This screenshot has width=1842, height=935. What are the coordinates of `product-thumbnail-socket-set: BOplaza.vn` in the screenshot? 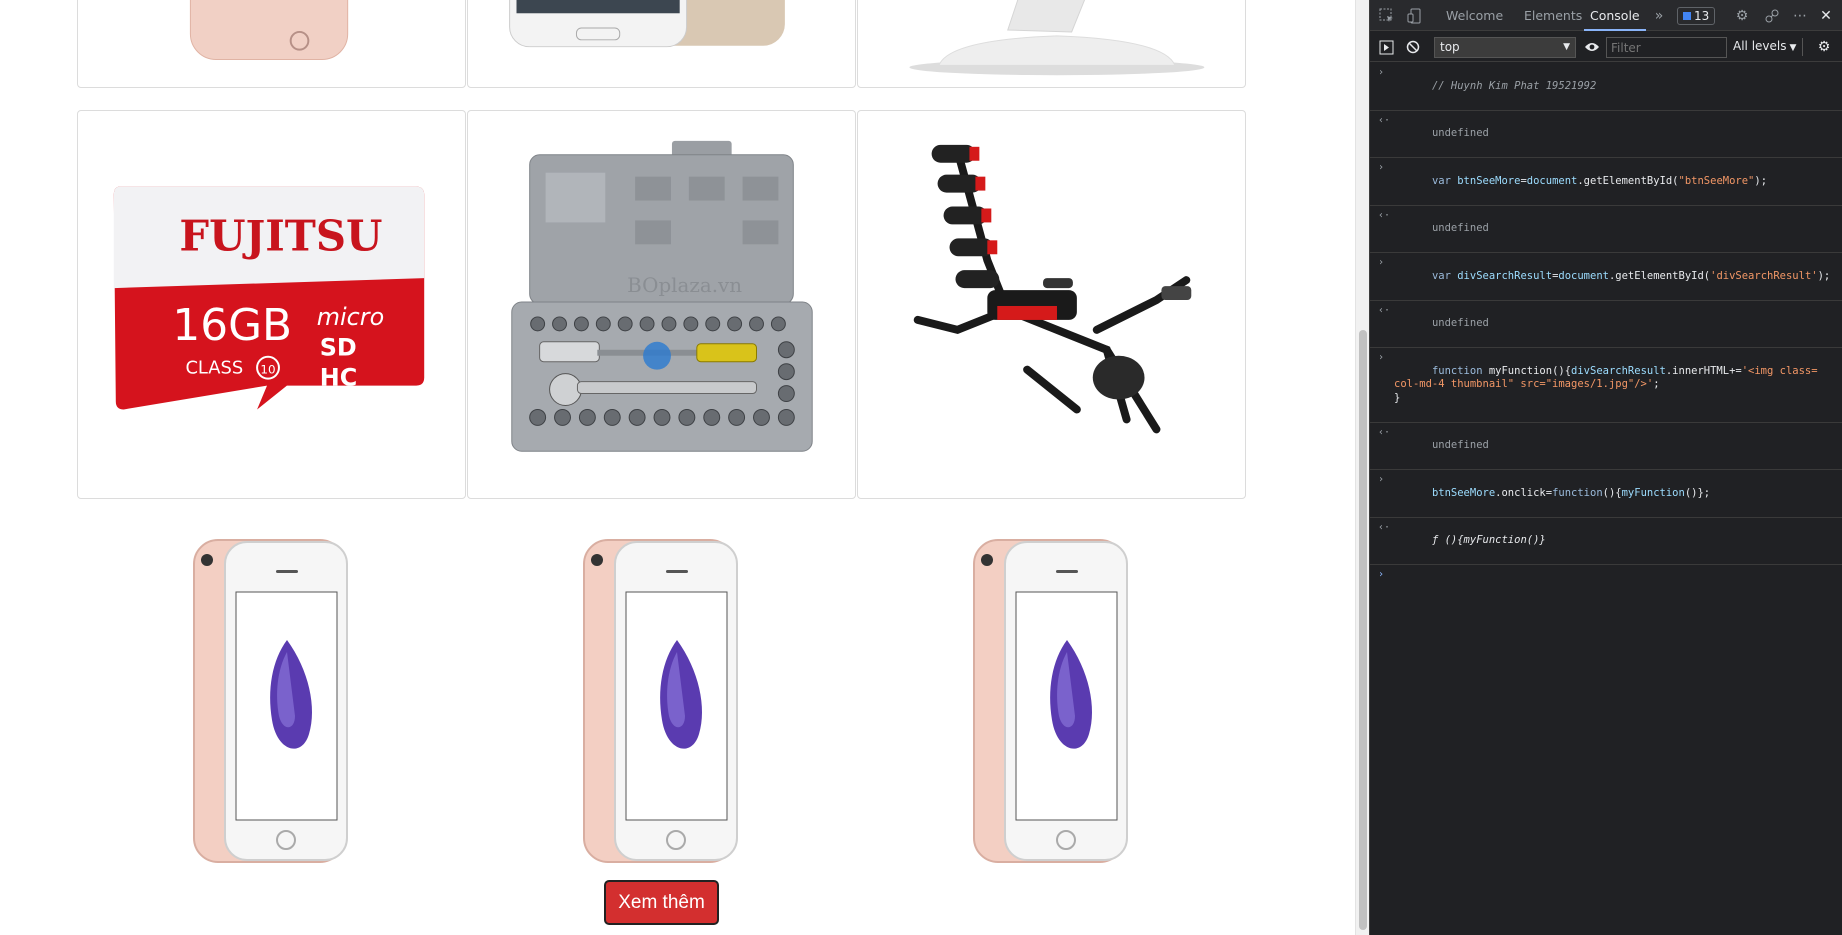 It's located at (661, 304).